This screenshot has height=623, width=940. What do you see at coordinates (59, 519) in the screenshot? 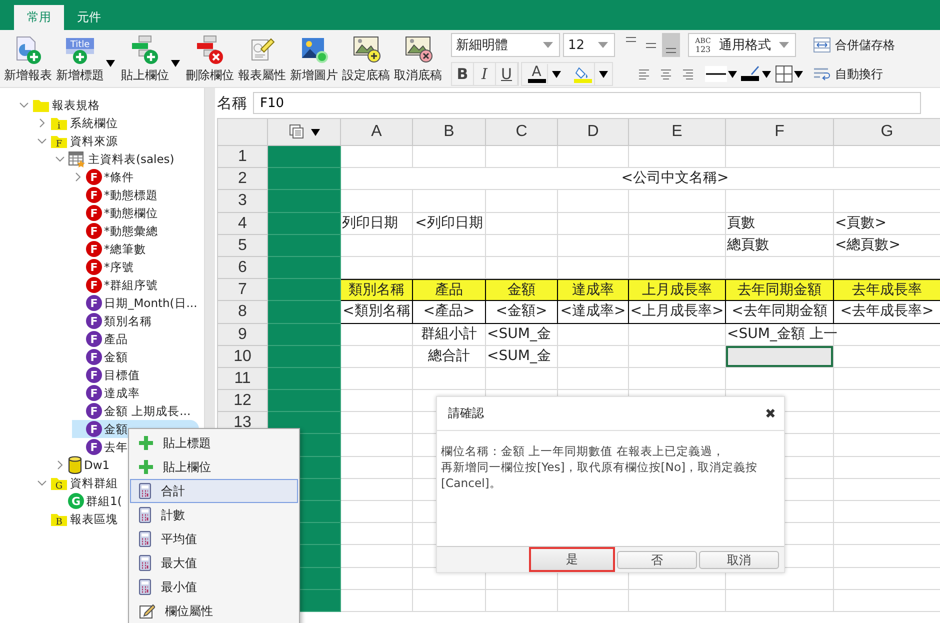
I see `folder-icon: B` at bounding box center [59, 519].